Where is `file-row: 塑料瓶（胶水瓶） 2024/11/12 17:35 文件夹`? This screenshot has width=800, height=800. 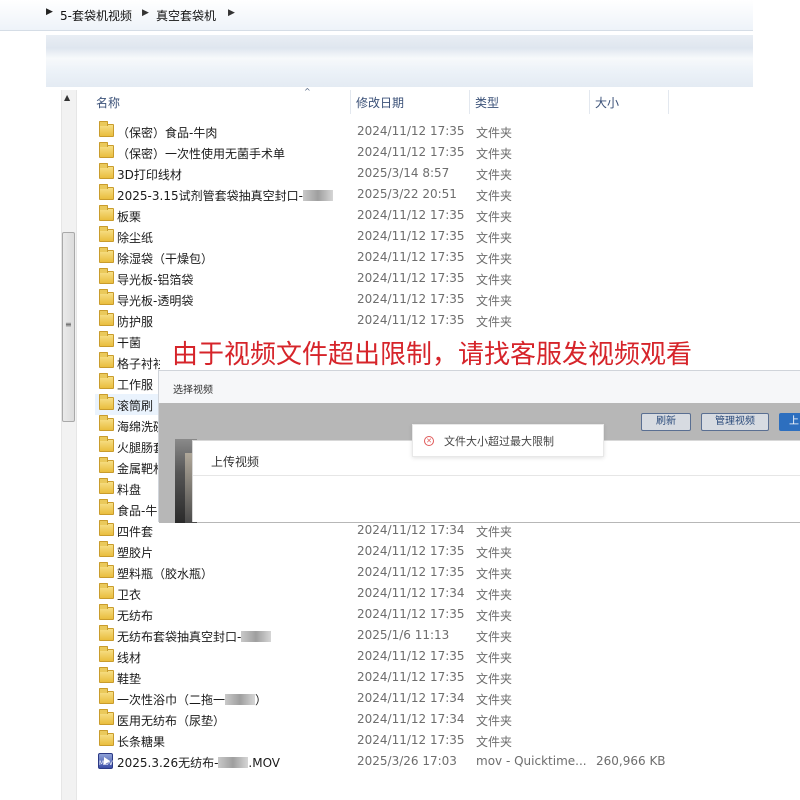 file-row: 塑料瓶（胶水瓶） 2024/11/12 17:35 文件夹 is located at coordinates (424, 572).